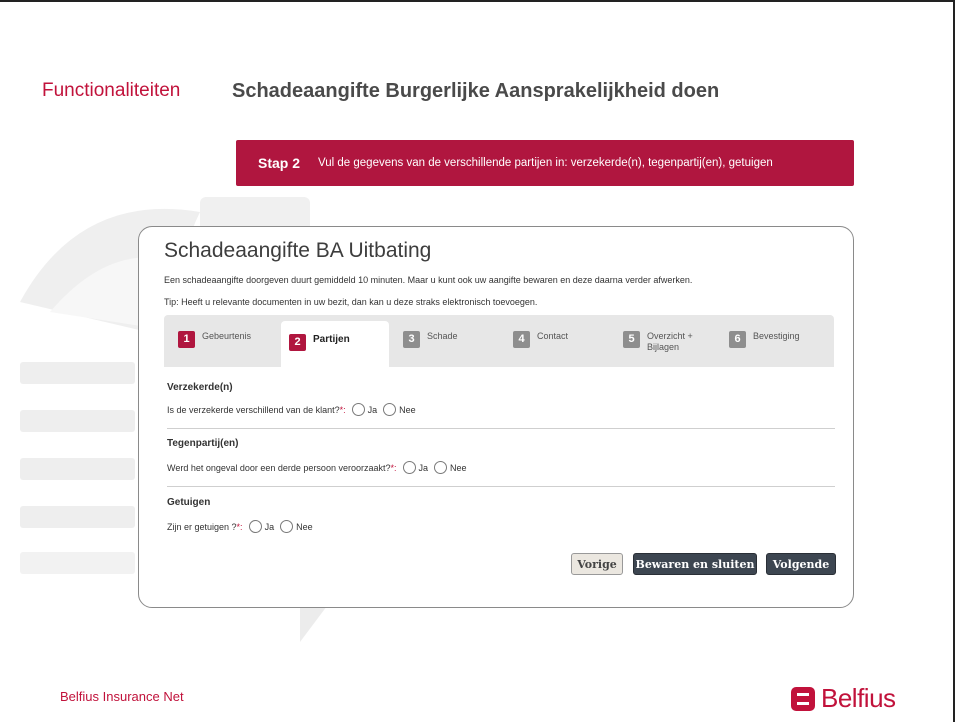  What do you see at coordinates (279, 163) in the screenshot?
I see `step-number: Stap 2` at bounding box center [279, 163].